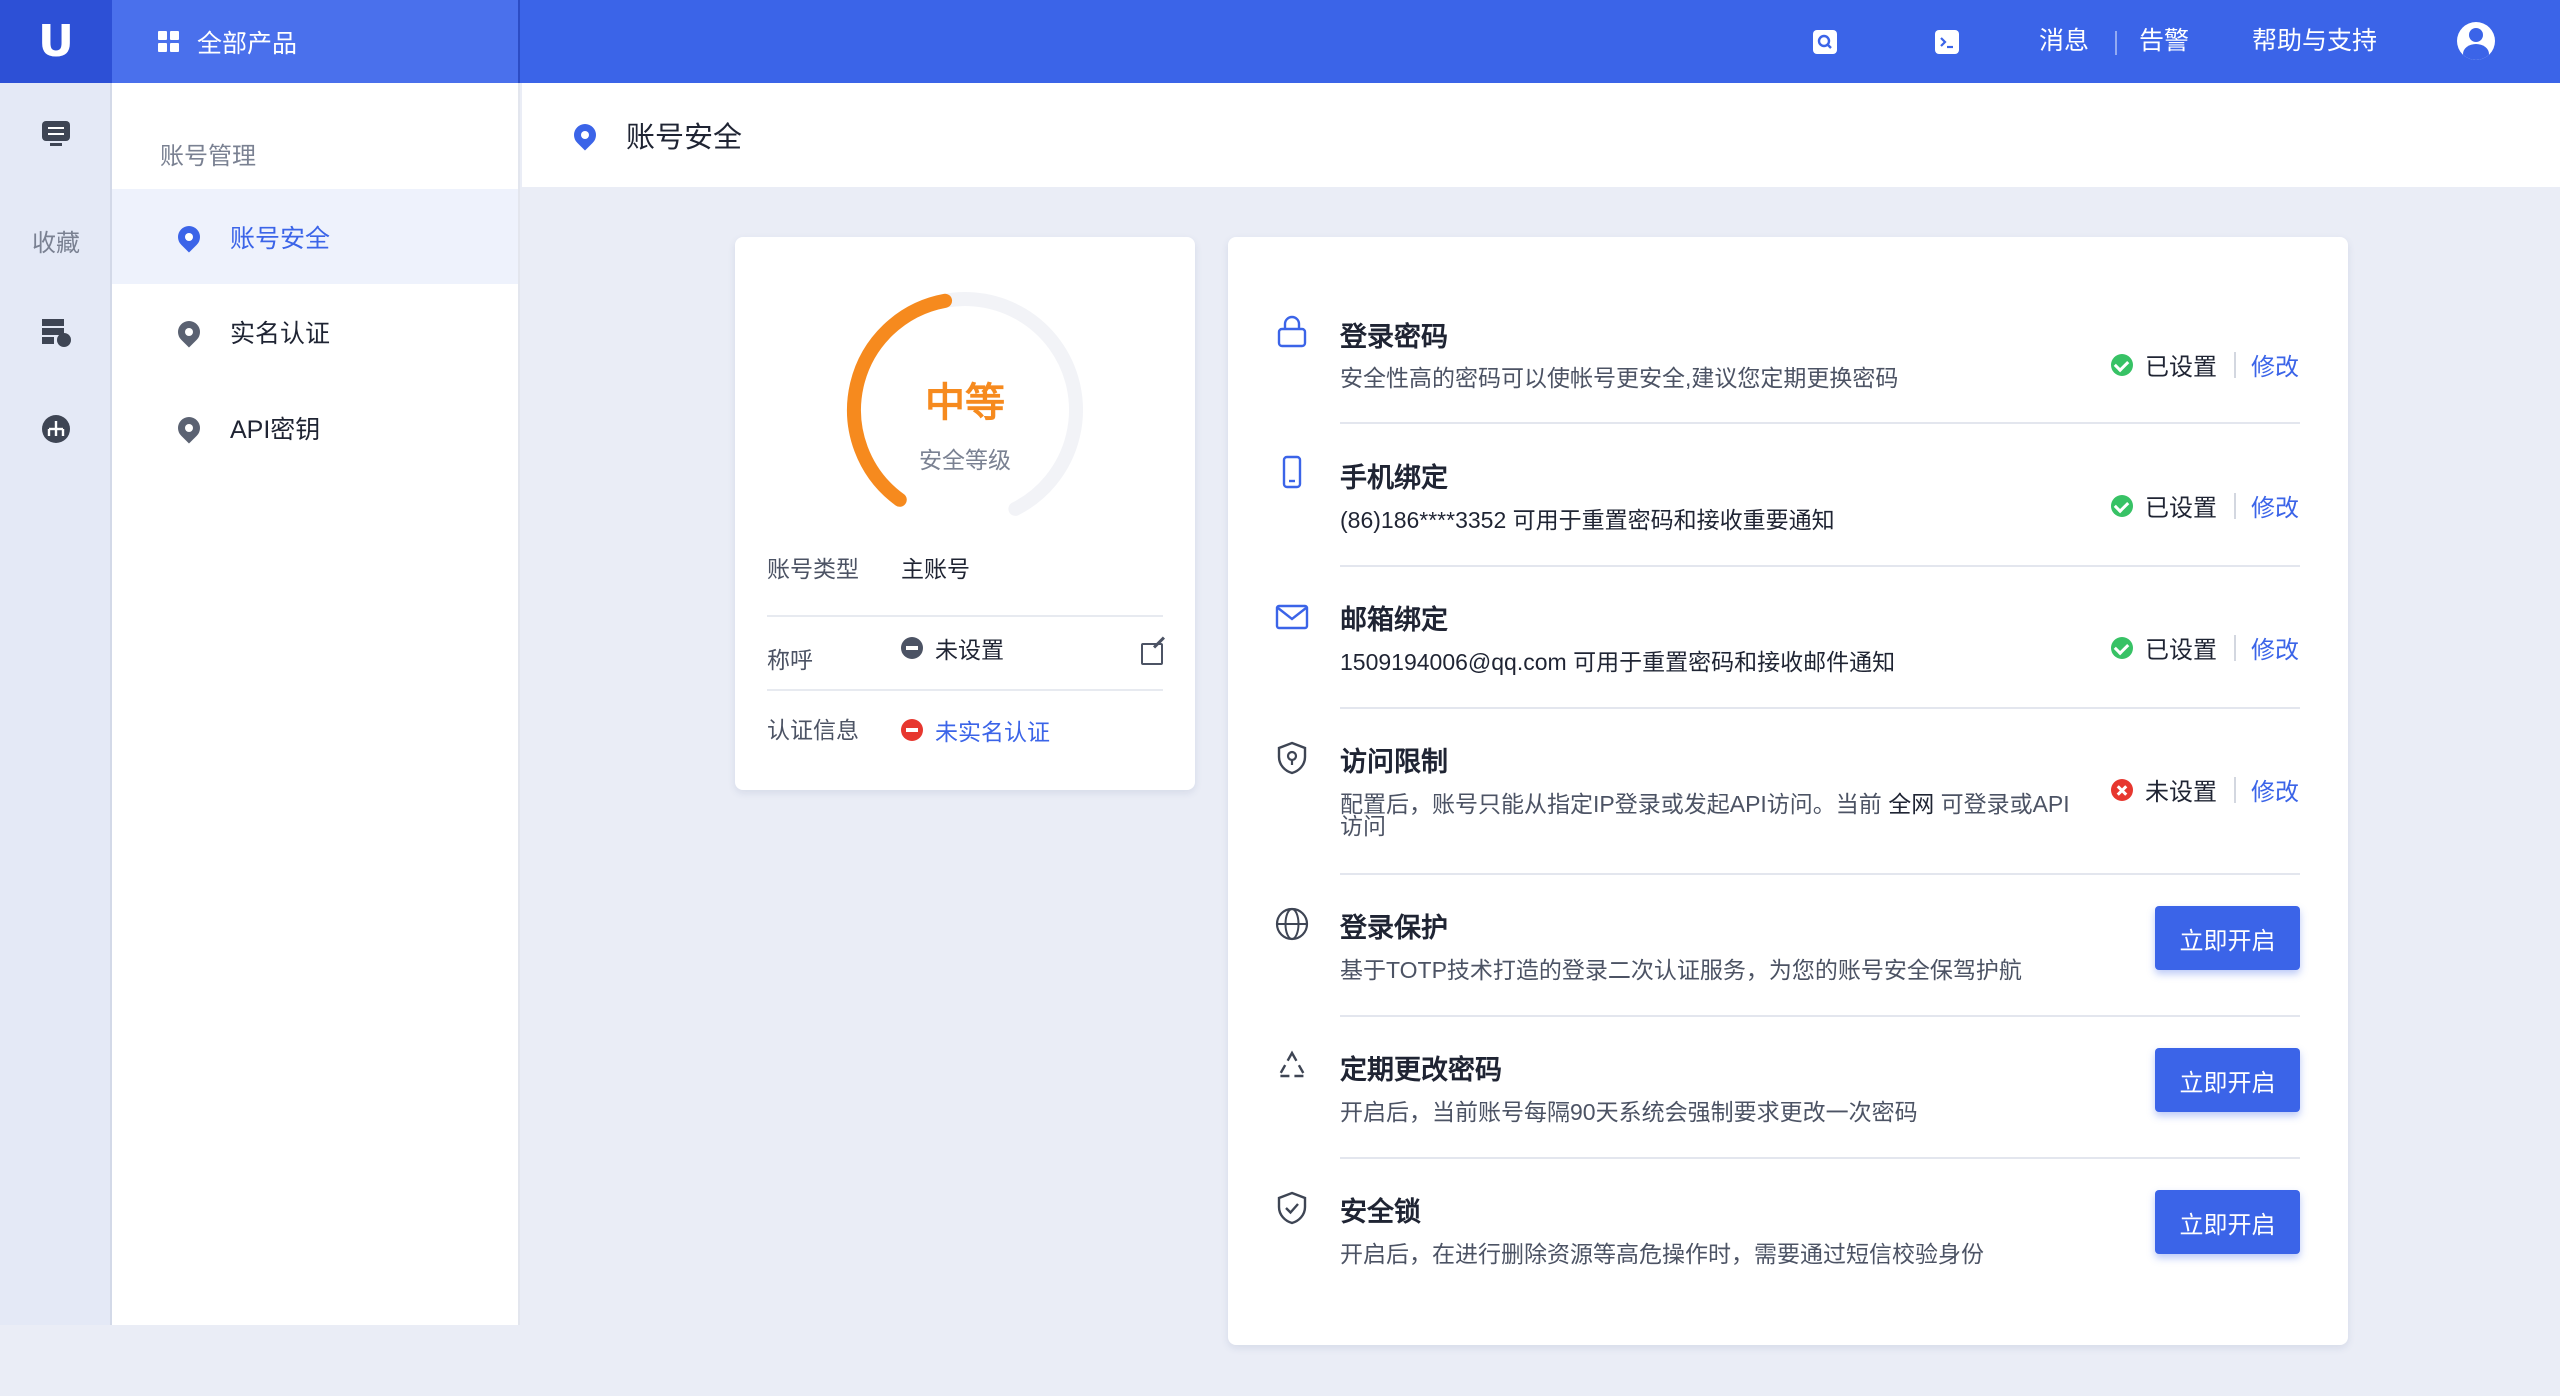  Describe the element at coordinates (965, 403) in the screenshot. I see `security-level-value: 中等` at that location.